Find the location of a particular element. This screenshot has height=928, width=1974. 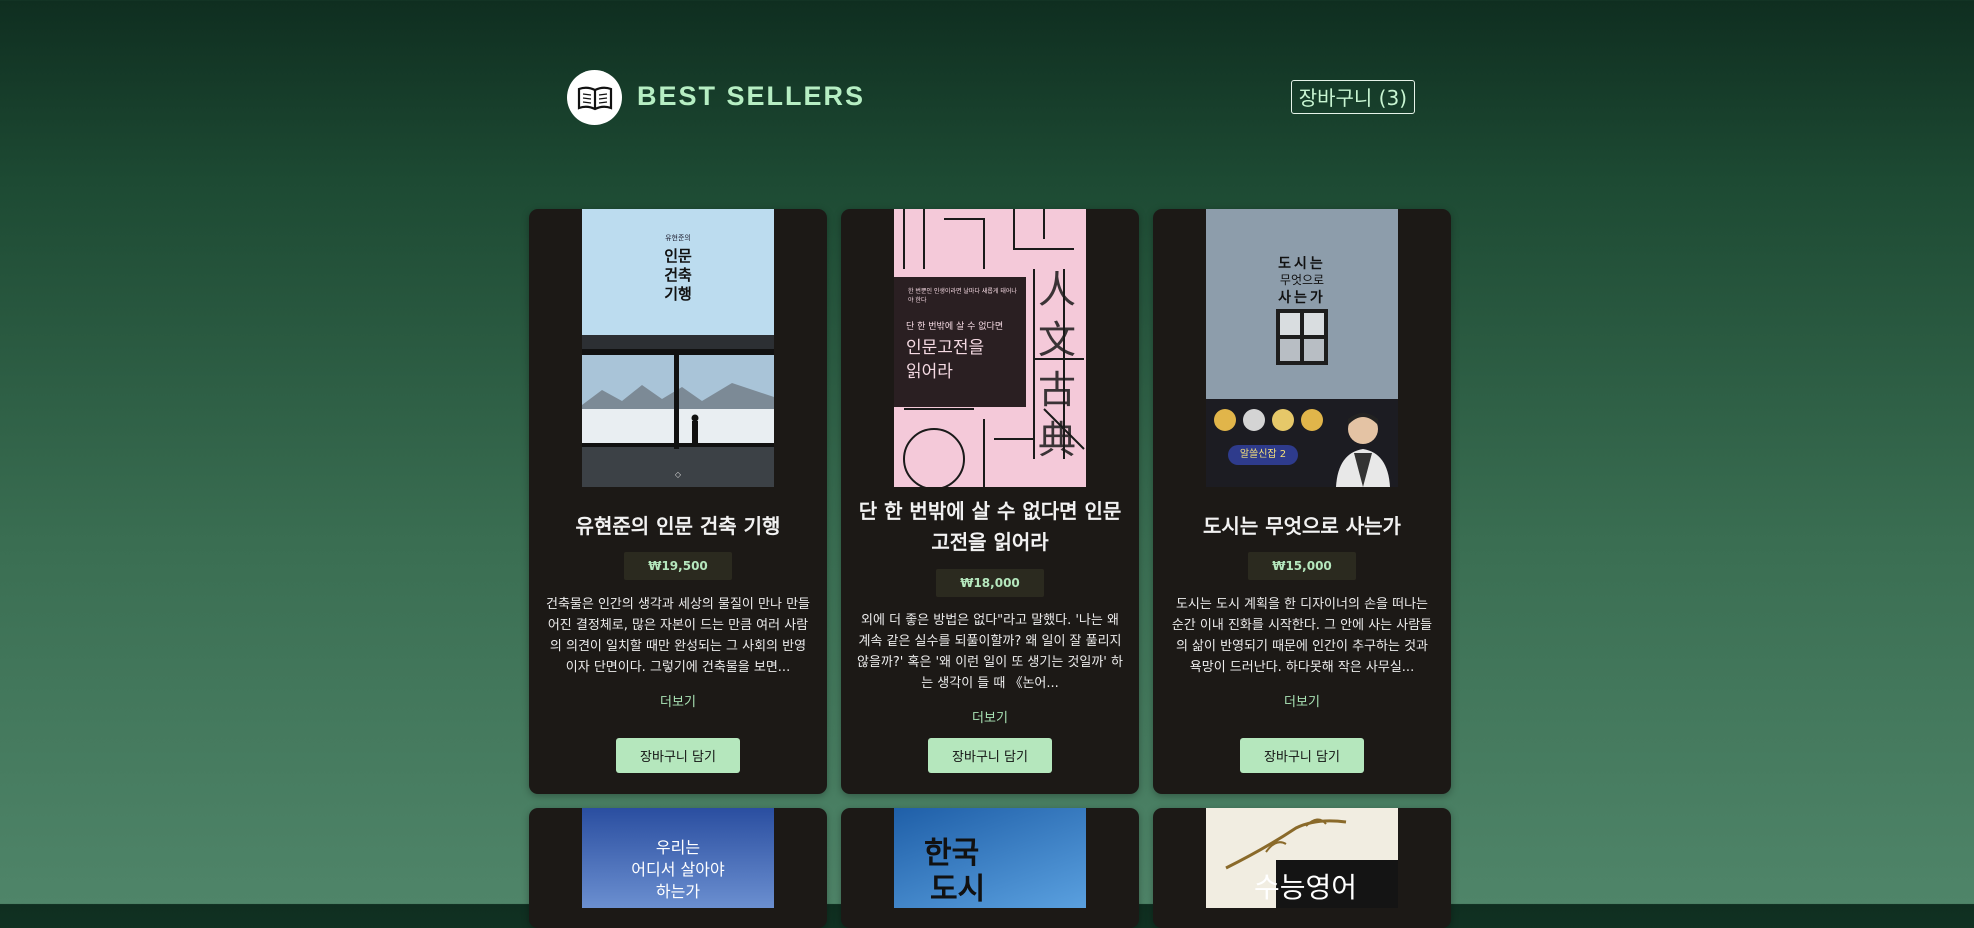

book-title: 단 한 번밖에 살 수 없다면 인문고전을 읽어라 is located at coordinates (990, 526).